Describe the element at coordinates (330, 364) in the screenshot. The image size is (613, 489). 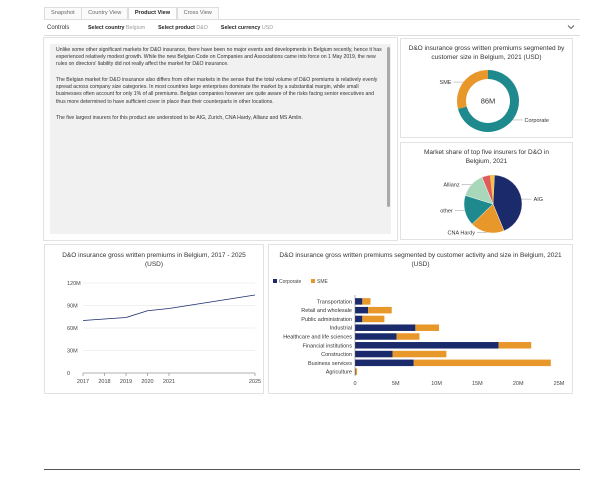
I see `category-label: Business services` at that location.